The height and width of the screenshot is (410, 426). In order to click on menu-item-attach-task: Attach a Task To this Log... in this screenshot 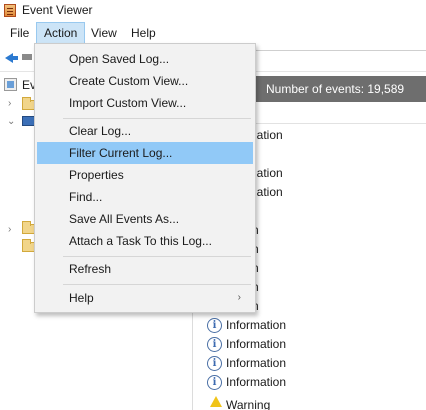, I will do `click(145, 241)`.